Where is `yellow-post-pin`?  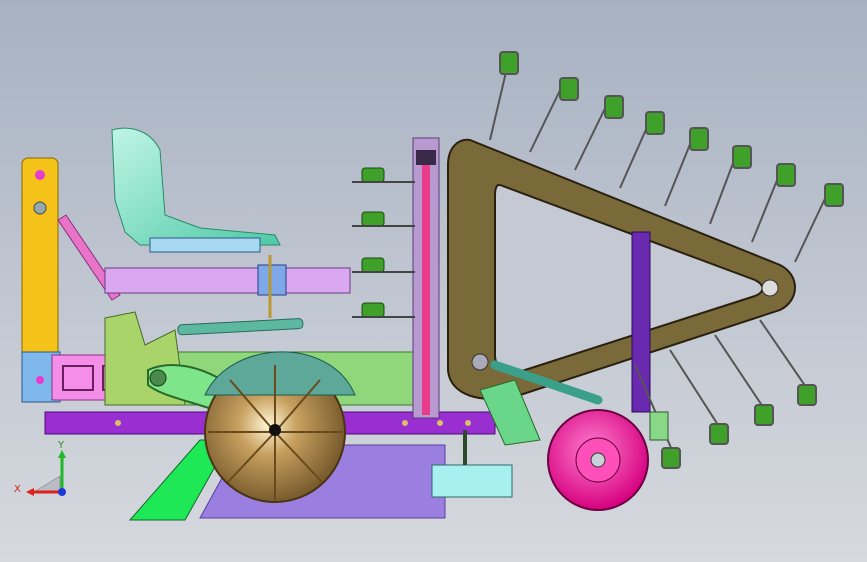
yellow-post-pin is located at coordinates (40, 175).